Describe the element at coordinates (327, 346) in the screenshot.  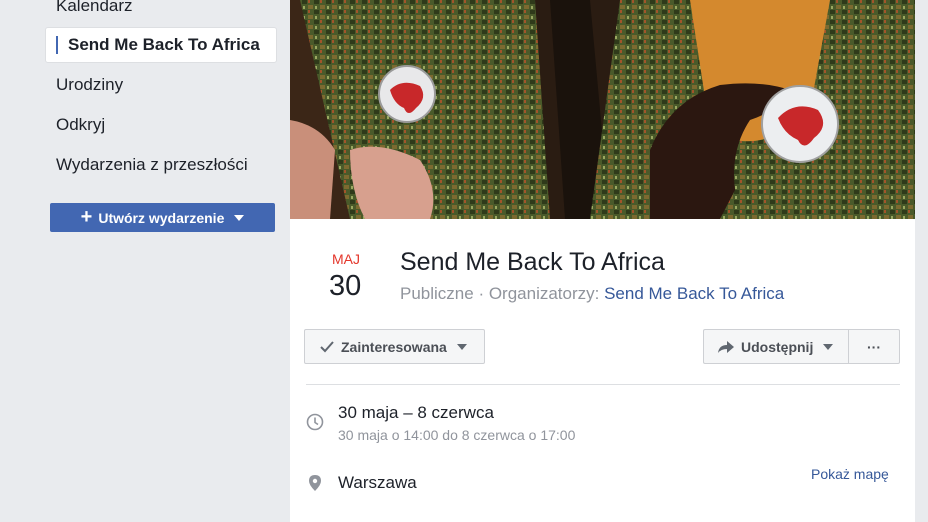
I see `check-icon` at that location.